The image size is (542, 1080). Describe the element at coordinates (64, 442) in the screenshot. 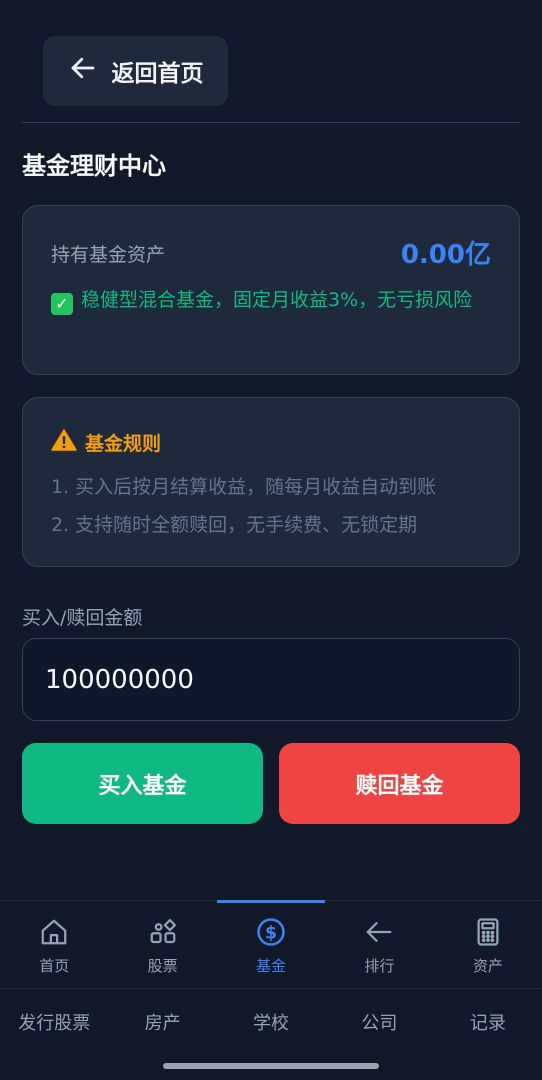

I see `warning-icon` at that location.